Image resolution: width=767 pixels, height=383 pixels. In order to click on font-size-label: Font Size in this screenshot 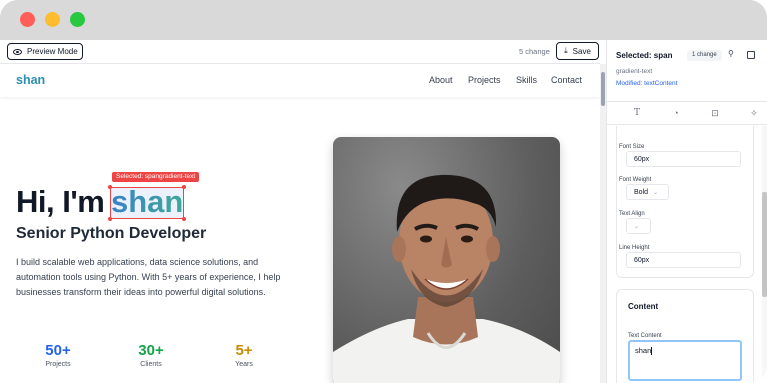, I will do `click(632, 147)`.